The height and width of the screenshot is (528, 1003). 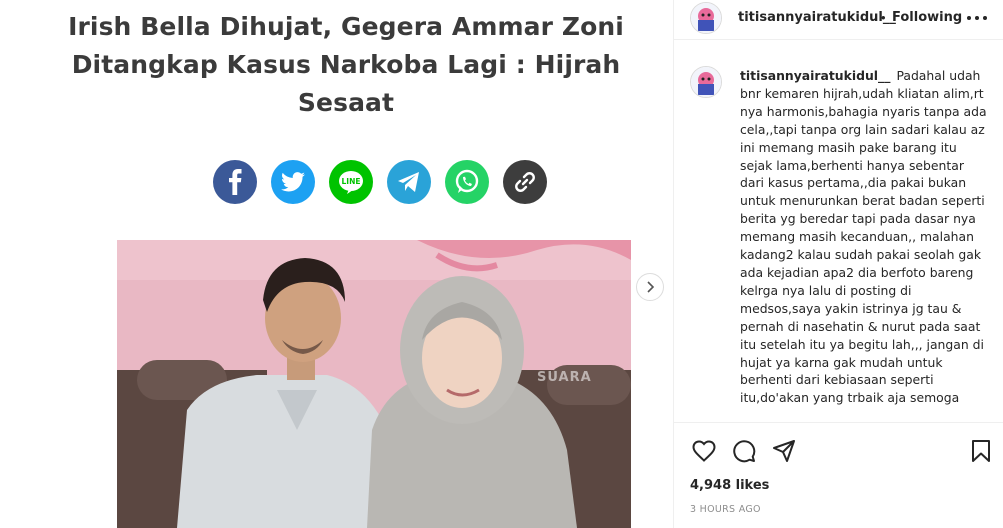 What do you see at coordinates (346, 102) in the screenshot?
I see `headline-line: Sesaat` at bounding box center [346, 102].